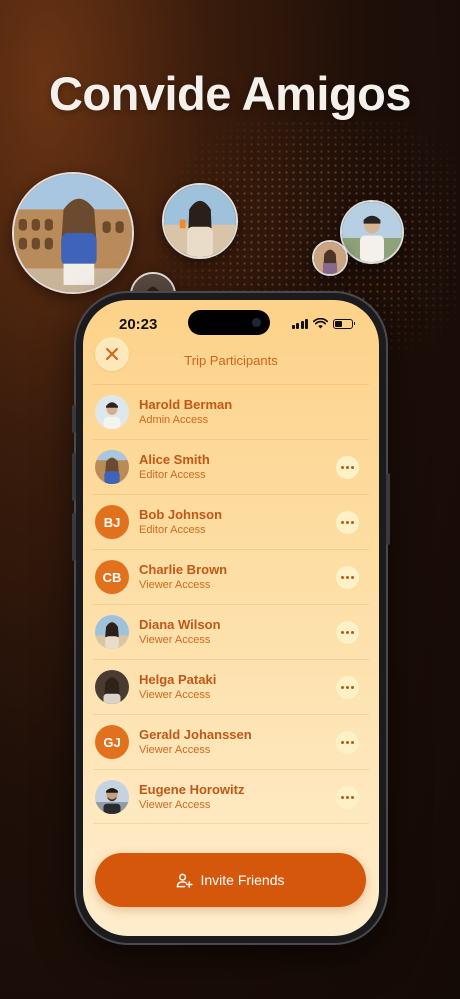 This screenshot has width=460, height=999. What do you see at coordinates (372, 232) in the screenshot?
I see `photo-bubble-man-park` at bounding box center [372, 232].